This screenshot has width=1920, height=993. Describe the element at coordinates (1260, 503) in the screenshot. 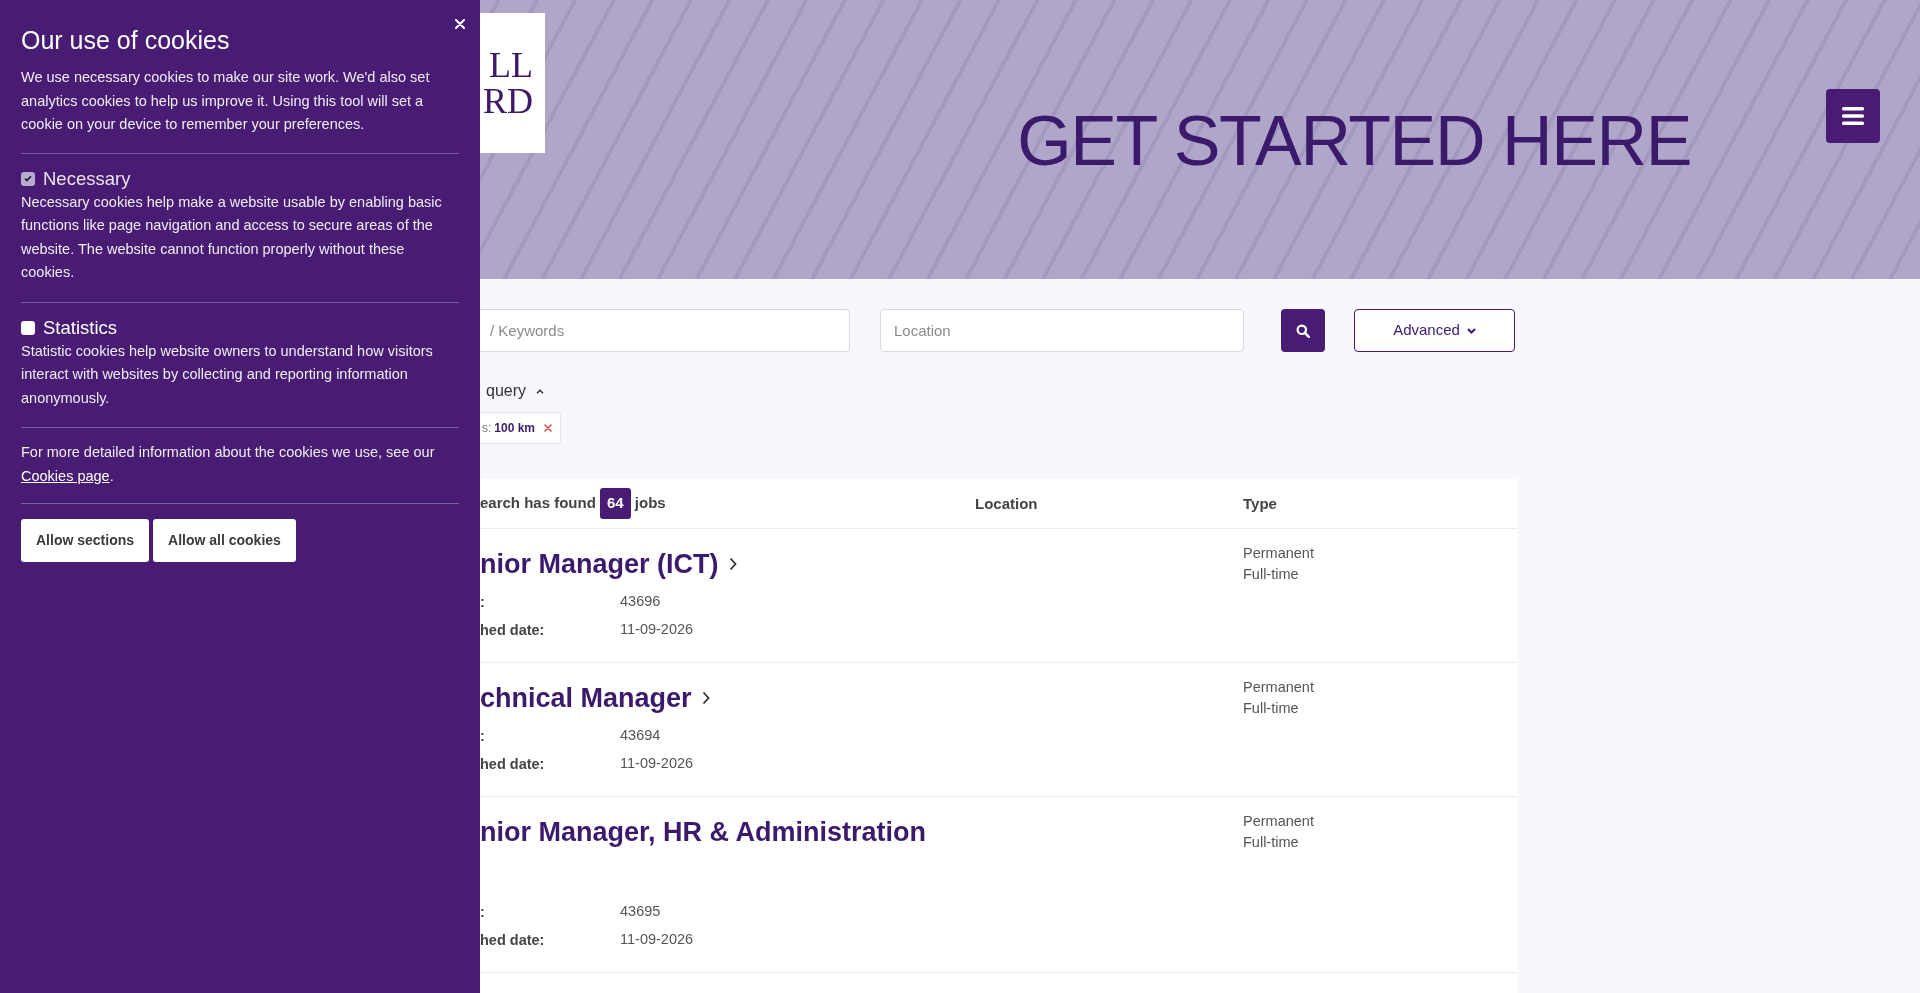

I see `column-header: Type` at that location.